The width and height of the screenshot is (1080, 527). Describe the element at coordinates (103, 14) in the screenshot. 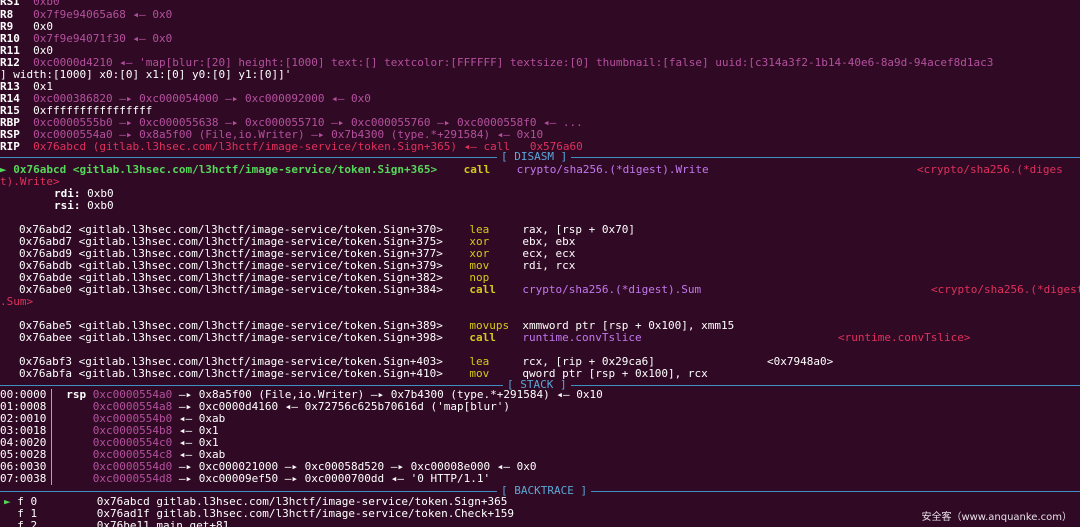

I see `register-value: 0x7f9e94065a68 ◂— 0x0` at that location.